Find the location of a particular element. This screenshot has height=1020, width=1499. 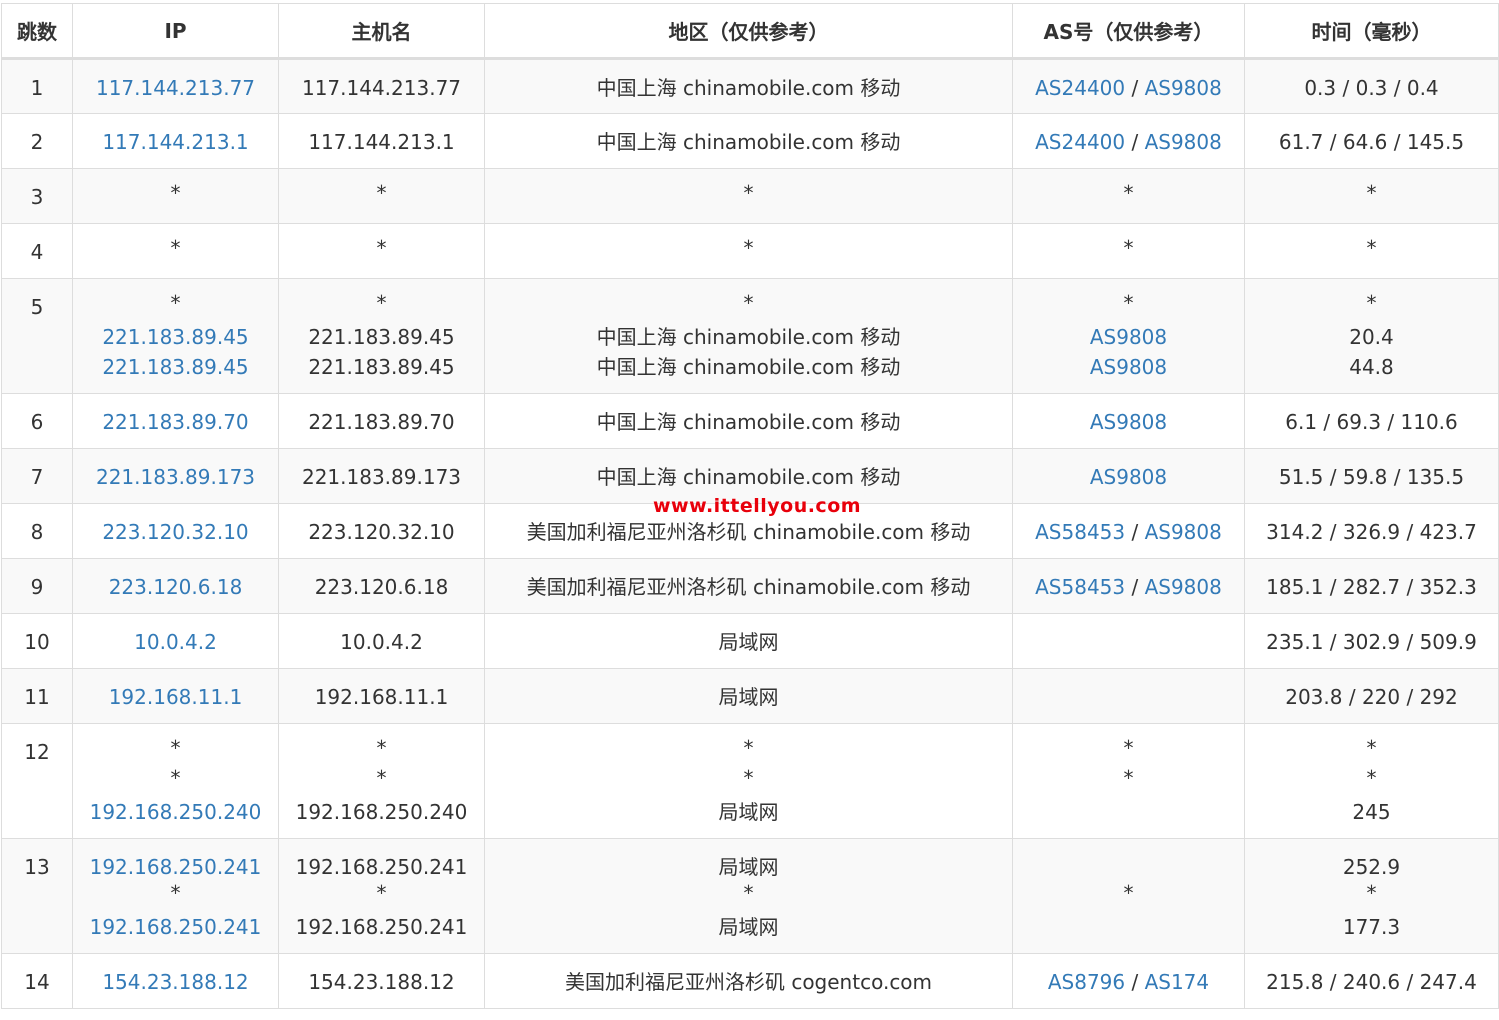

header-time: 时间（毫秒） is located at coordinates (1371, 31).